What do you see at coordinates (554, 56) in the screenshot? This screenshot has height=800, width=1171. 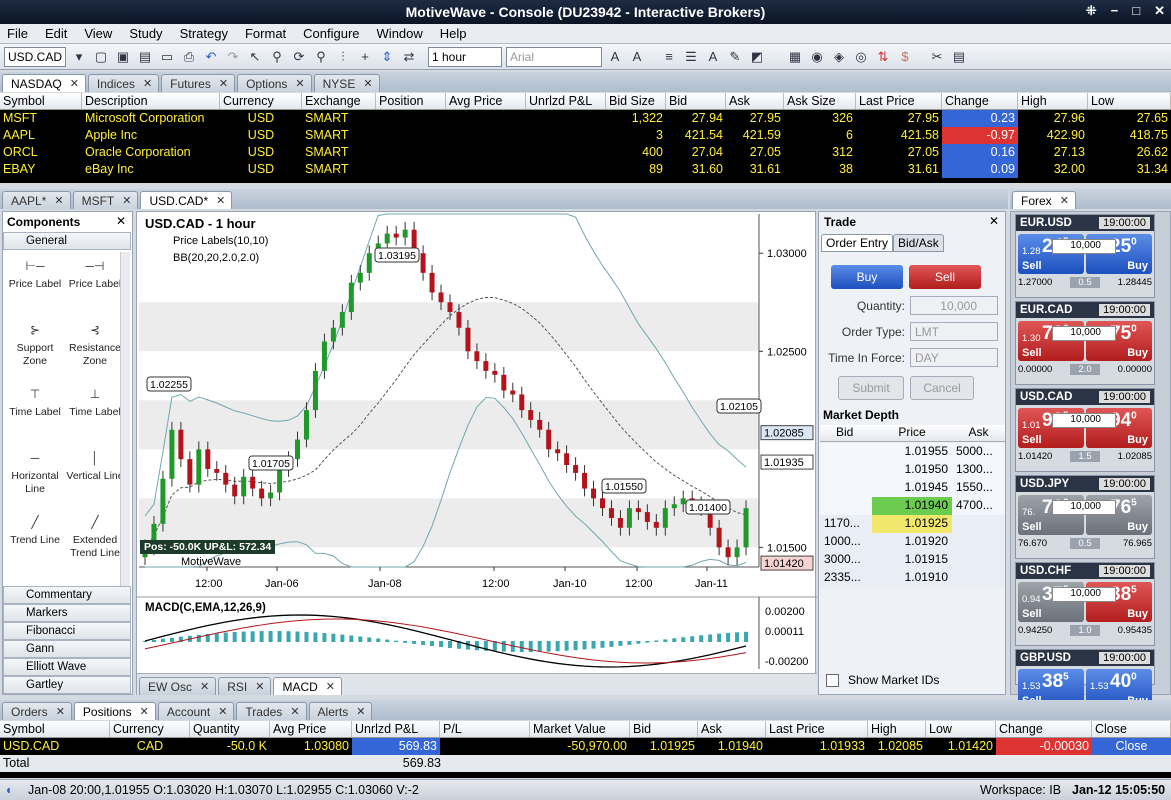 I see `font-select: Arial` at bounding box center [554, 56].